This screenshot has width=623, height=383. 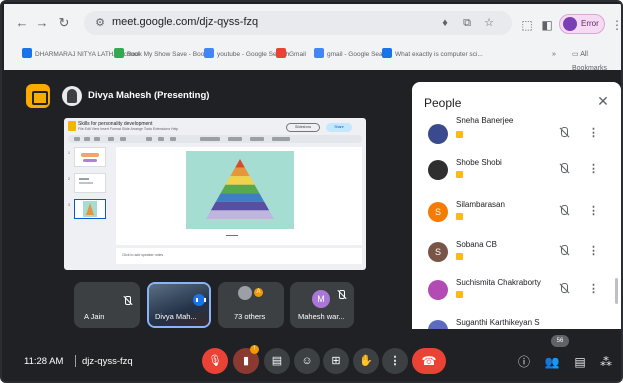 I want to click on thumb-number: 2, so click(x=69, y=179).